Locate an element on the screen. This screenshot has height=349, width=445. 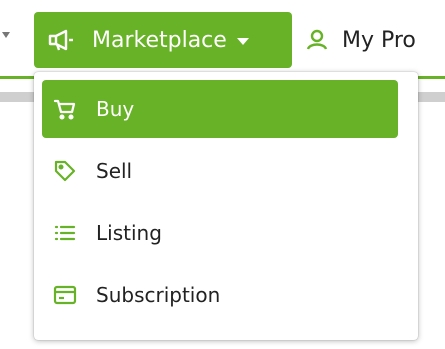
megaphone-icon is located at coordinates (61, 40).